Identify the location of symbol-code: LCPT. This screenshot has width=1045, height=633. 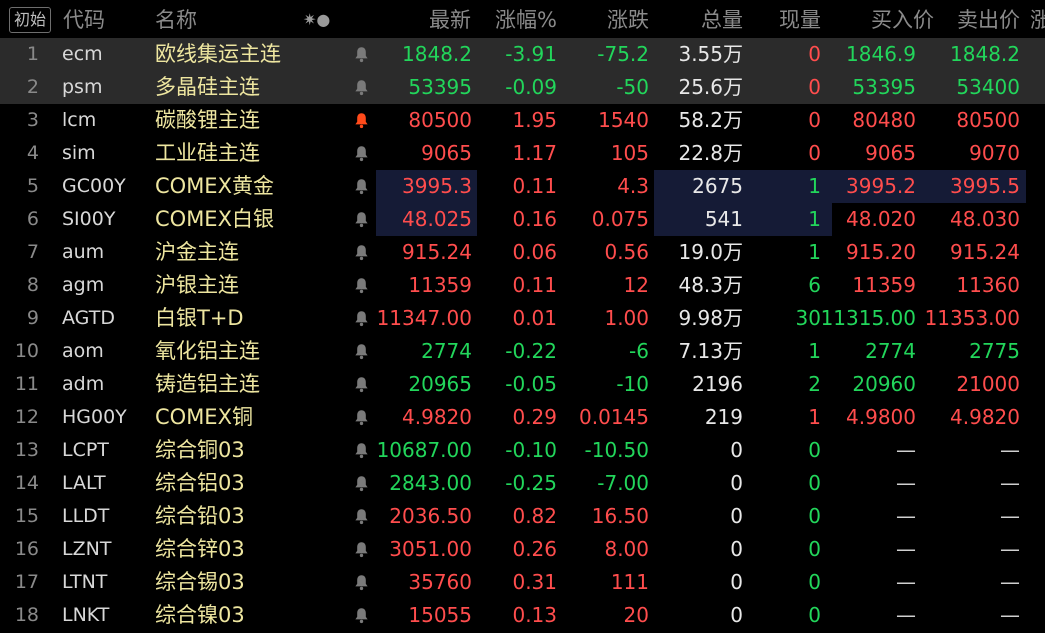
(85, 450).